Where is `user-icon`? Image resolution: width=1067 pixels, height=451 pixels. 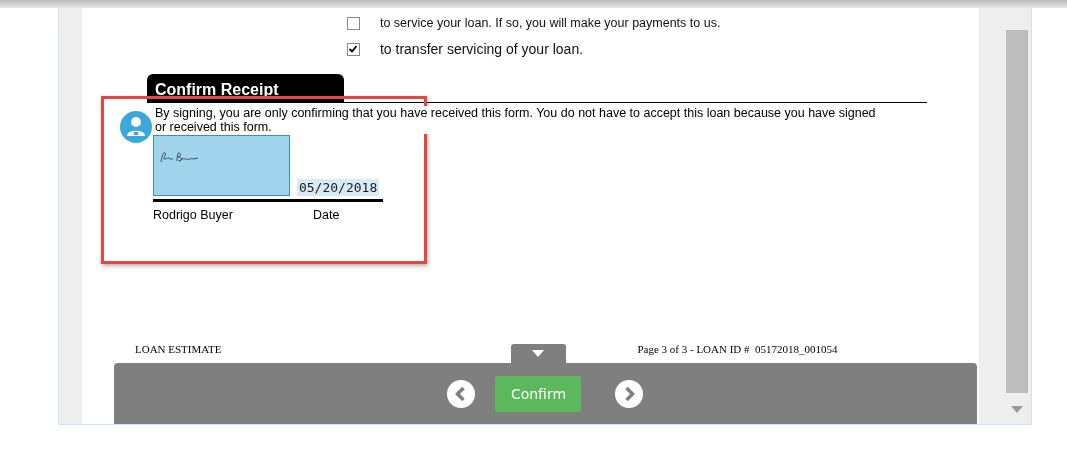
user-icon is located at coordinates (135, 127).